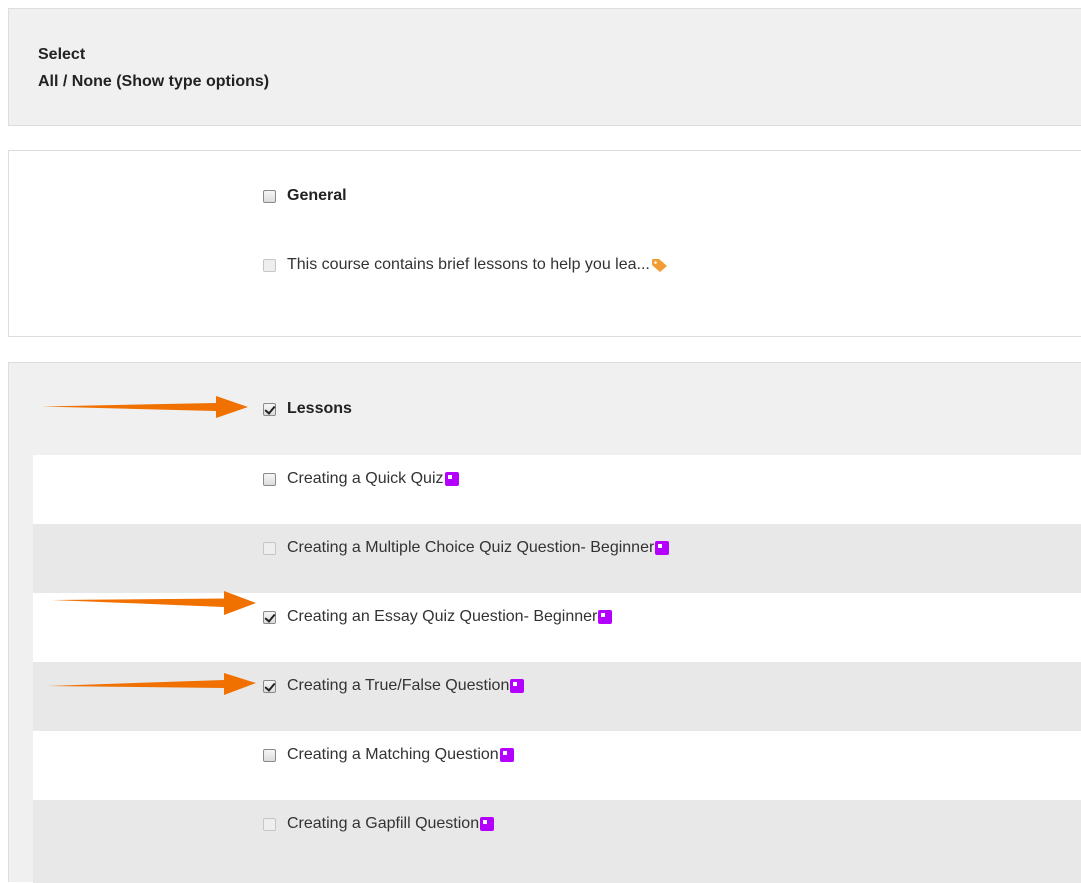 The width and height of the screenshot is (1081, 883). What do you see at coordinates (544, 67) in the screenshot?
I see `select-panel: Select All / None (Show type options)` at bounding box center [544, 67].